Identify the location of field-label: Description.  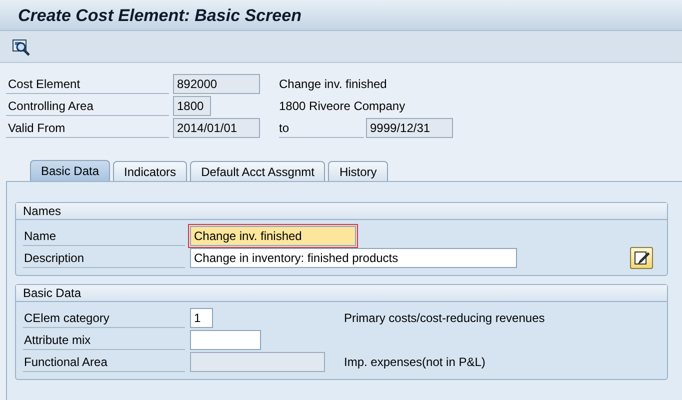
(104, 258).